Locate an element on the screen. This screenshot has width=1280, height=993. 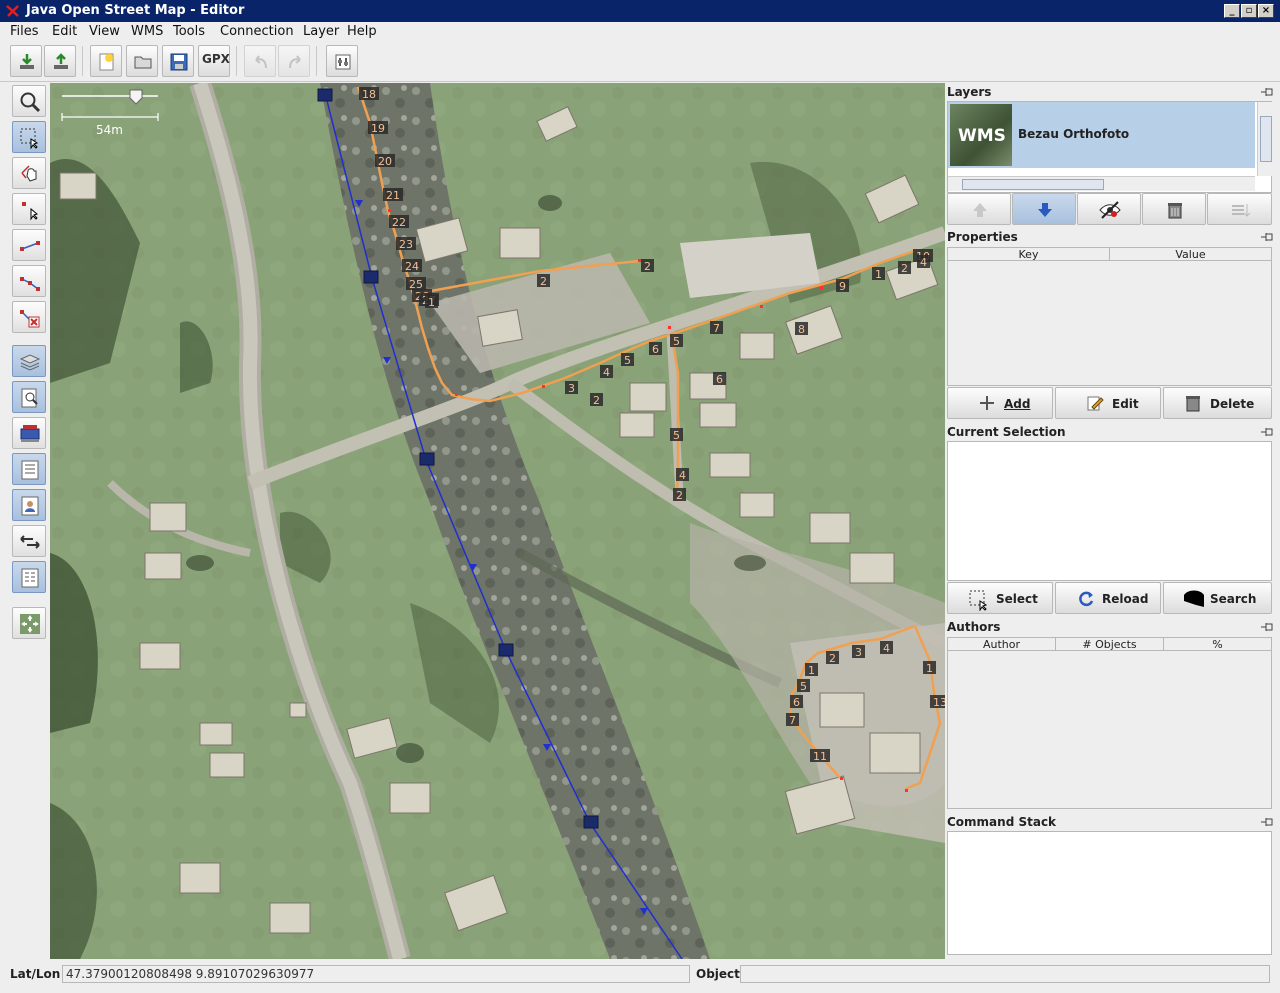
arrow-down-icon is located at coordinates (1045, 210).